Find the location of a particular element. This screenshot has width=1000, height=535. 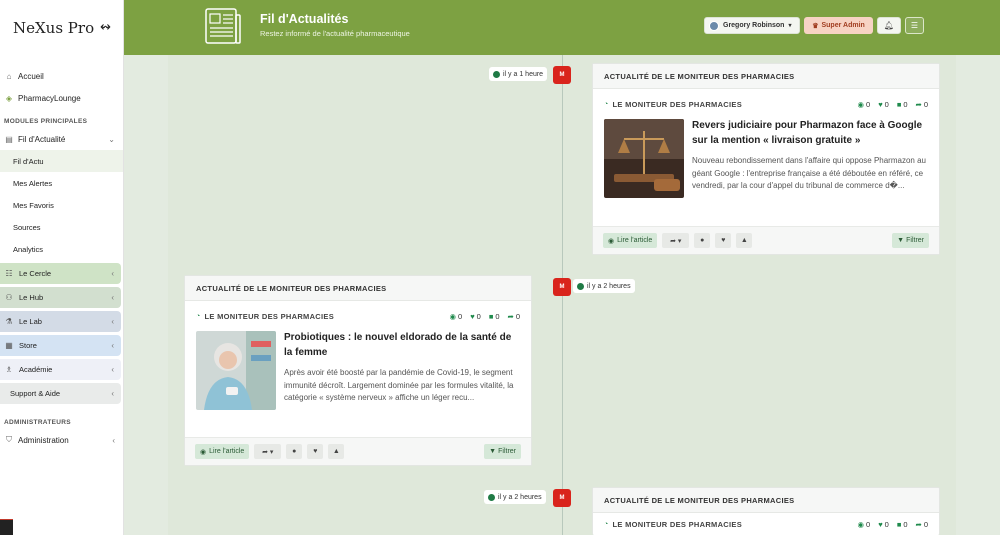

sidebar-subitem-mes-favoris: Mes Favoris is located at coordinates (61, 205).